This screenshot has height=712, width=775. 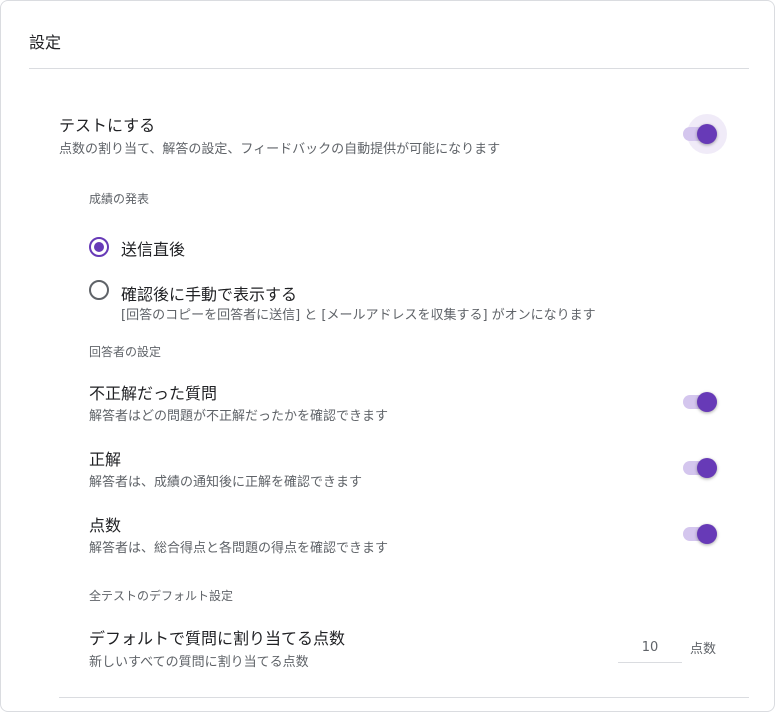 What do you see at coordinates (105, 525) in the screenshot?
I see `point-values-title: 点数` at bounding box center [105, 525].